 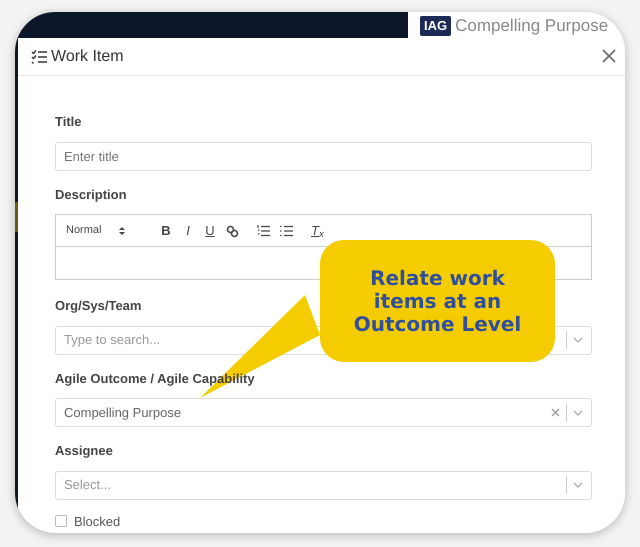 What do you see at coordinates (531, 25) in the screenshot?
I see `page-heading: Compelling Purpose` at bounding box center [531, 25].